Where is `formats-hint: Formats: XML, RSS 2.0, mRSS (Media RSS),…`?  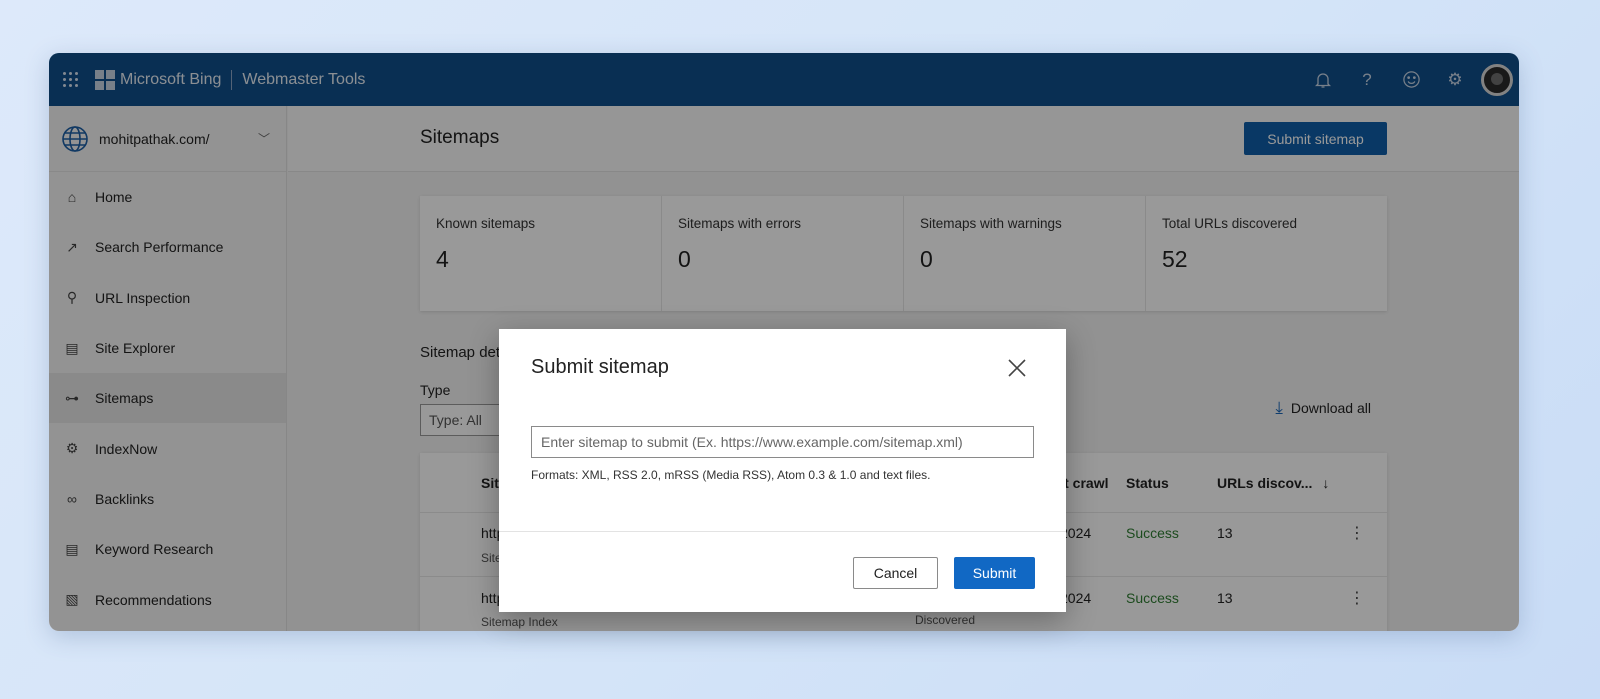 formats-hint: Formats: XML, RSS 2.0, mRSS (Media RSS),… is located at coordinates (731, 475).